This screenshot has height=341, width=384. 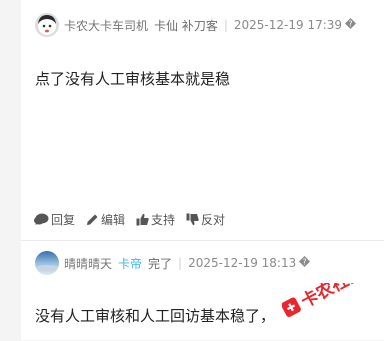 I want to click on thumbs-down-icon, so click(x=192, y=219).